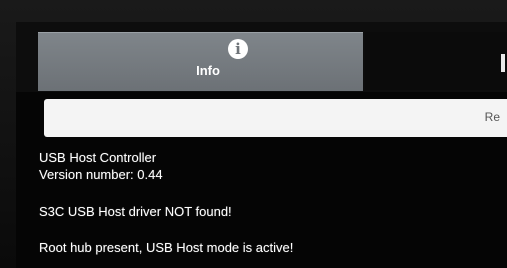 This screenshot has width=507, height=268. Describe the element at coordinates (135, 211) in the screenshot. I see `driver-status: S3C USB Host driver NOT found!` at that location.